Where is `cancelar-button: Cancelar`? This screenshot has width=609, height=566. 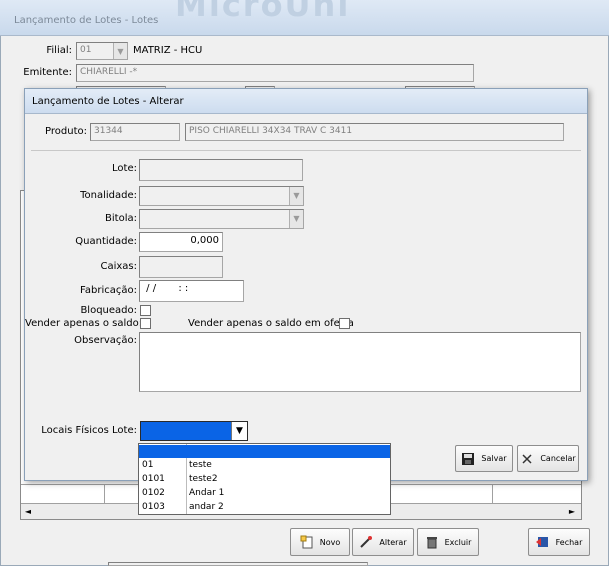 cancelar-button: Cancelar is located at coordinates (548, 458).